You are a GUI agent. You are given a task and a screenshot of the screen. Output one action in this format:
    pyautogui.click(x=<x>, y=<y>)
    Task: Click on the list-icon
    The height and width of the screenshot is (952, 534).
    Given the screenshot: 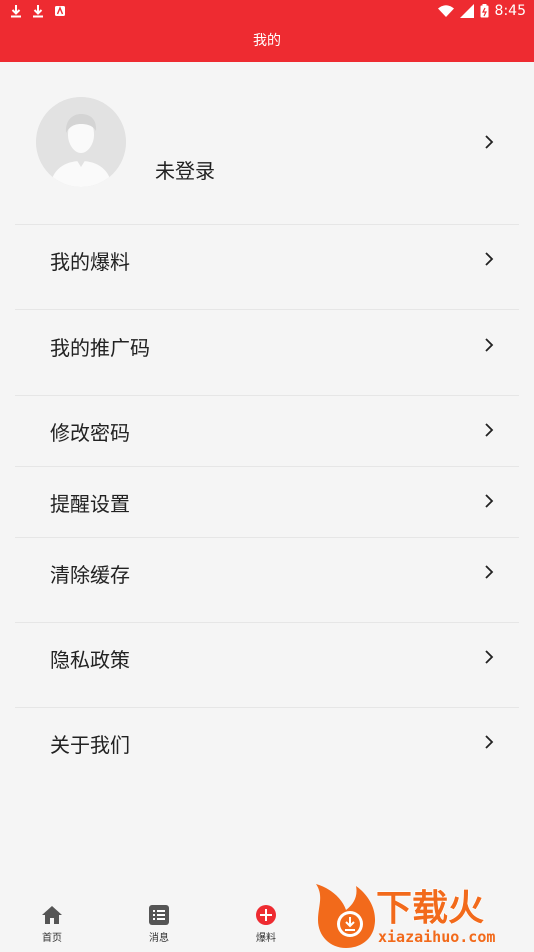 What is the action you would take?
    pyautogui.click(x=159, y=915)
    